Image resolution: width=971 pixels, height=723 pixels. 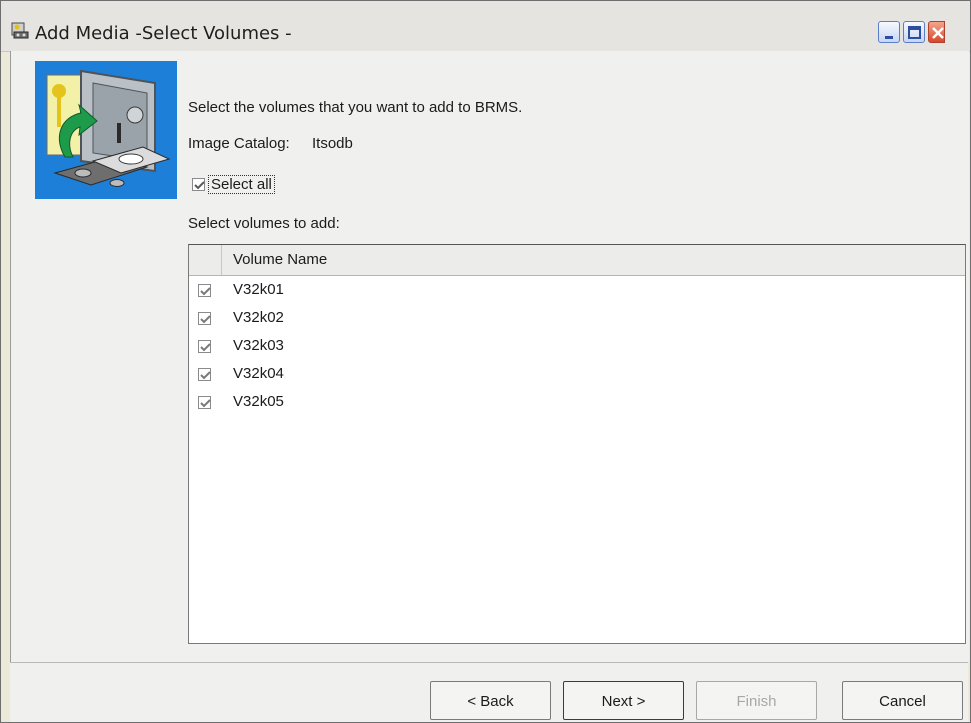 I want to click on maximize-button, so click(x=914, y=32).